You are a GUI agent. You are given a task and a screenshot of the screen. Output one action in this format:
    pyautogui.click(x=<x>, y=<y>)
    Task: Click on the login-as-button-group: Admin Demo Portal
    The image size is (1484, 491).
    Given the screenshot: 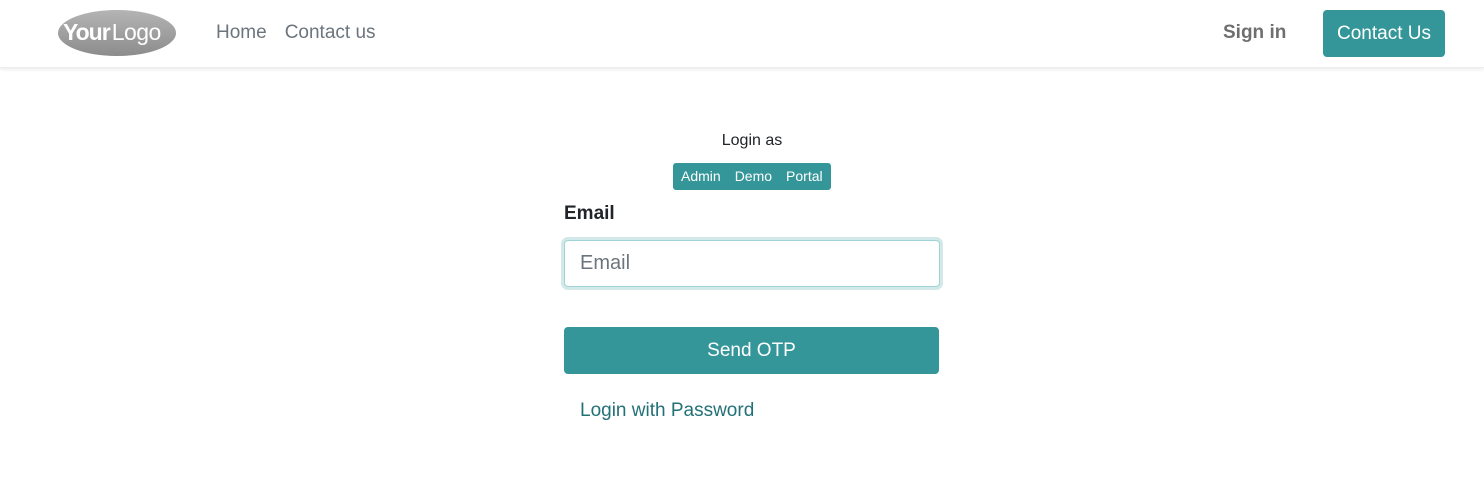 What is the action you would take?
    pyautogui.click(x=752, y=176)
    